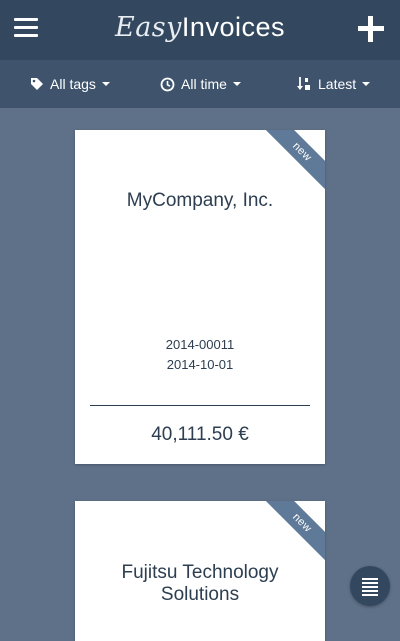 The width and height of the screenshot is (400, 641). What do you see at coordinates (304, 84) in the screenshot?
I see `sort-icon` at bounding box center [304, 84].